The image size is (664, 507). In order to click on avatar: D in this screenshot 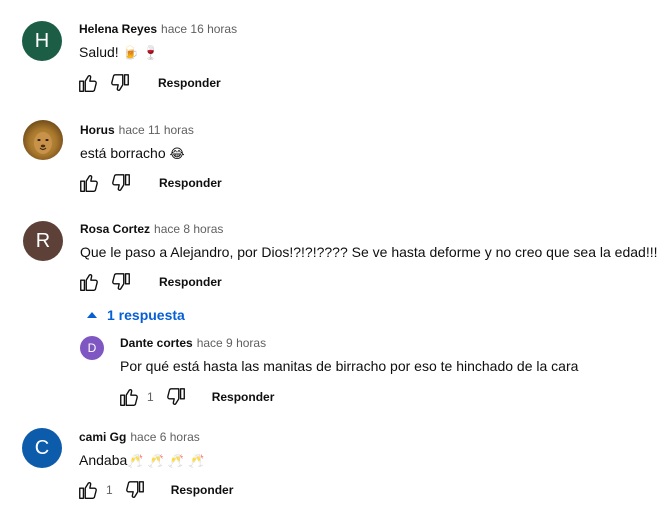, I will do `click(92, 348)`.